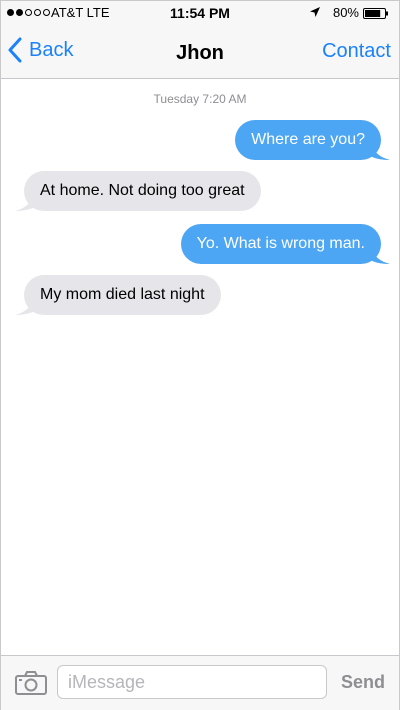  I want to click on message-bubble-incoming: At home. Not doing too great, so click(138, 191).